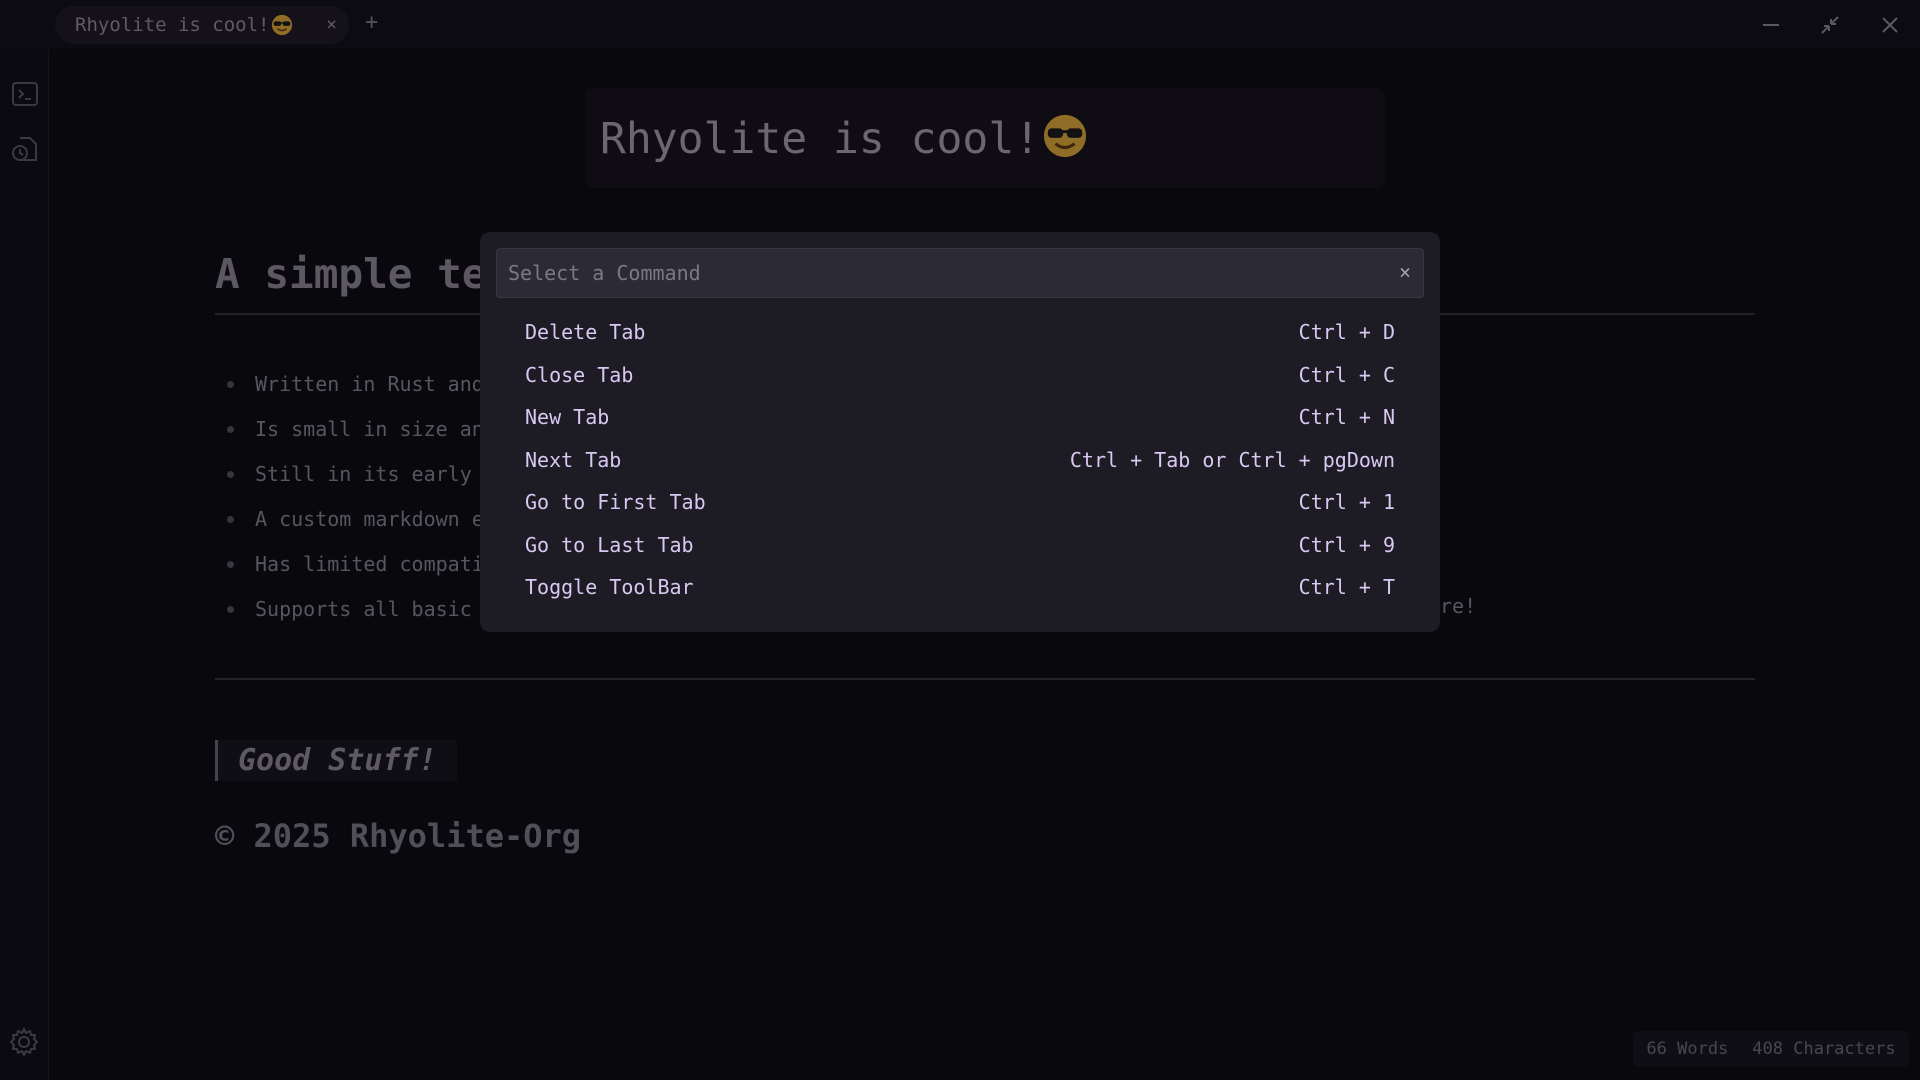 This screenshot has width=1920, height=1080. Describe the element at coordinates (960, 418) in the screenshot. I see `command-item-new-tab: New Tab Ctrl + N` at that location.